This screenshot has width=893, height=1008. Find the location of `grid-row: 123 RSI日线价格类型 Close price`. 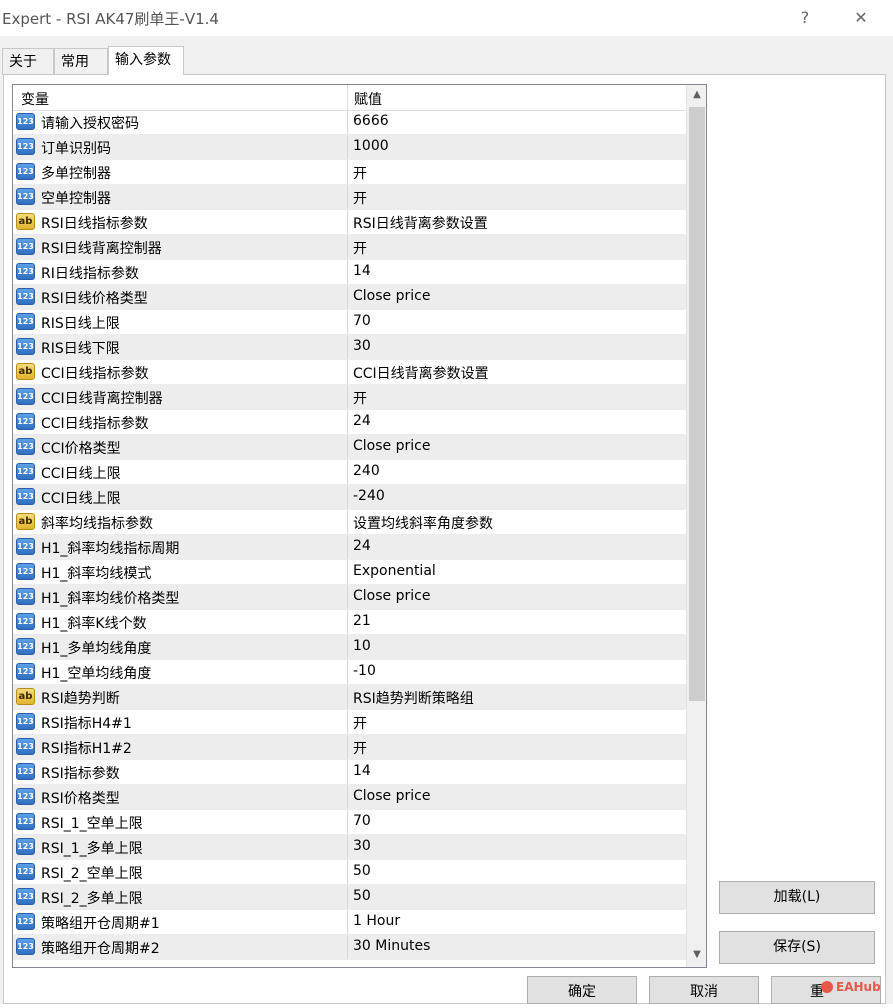

grid-row: 123 RSI日线价格类型 Close price is located at coordinates (349, 297).